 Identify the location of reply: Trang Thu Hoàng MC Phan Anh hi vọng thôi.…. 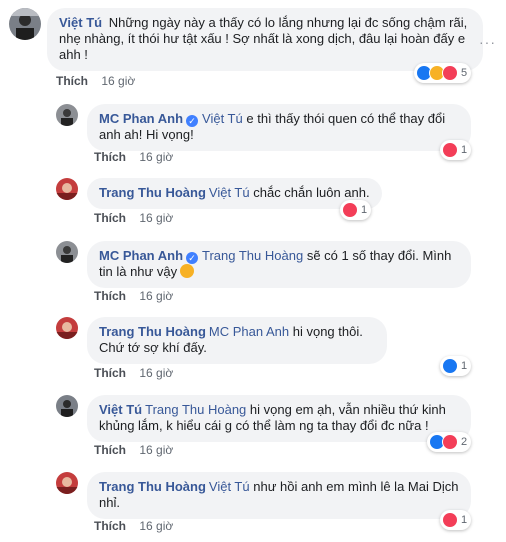
(221, 340).